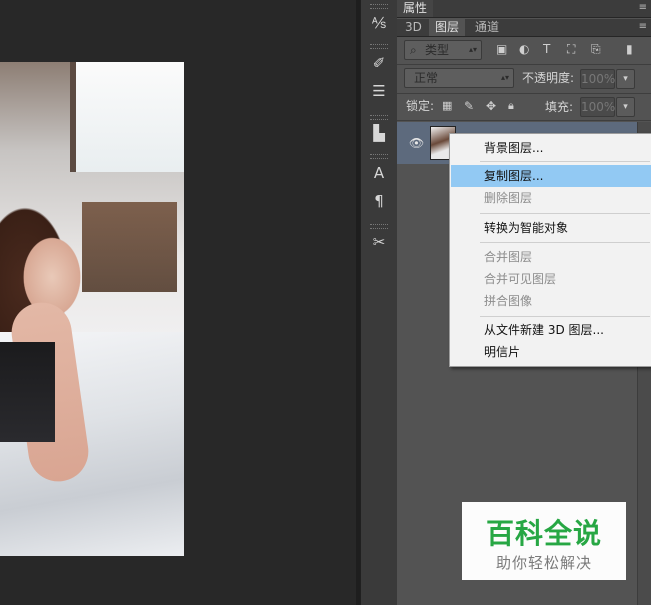 Image resolution: width=651 pixels, height=605 pixels. What do you see at coordinates (625, 107) in the screenshot?
I see `fill-dropdown-button: ▾` at bounding box center [625, 107].